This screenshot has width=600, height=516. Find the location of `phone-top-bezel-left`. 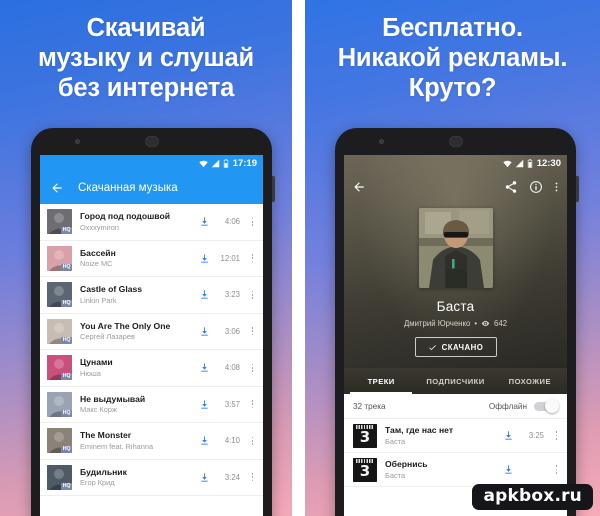

phone-top-bezel-left is located at coordinates (151, 141).